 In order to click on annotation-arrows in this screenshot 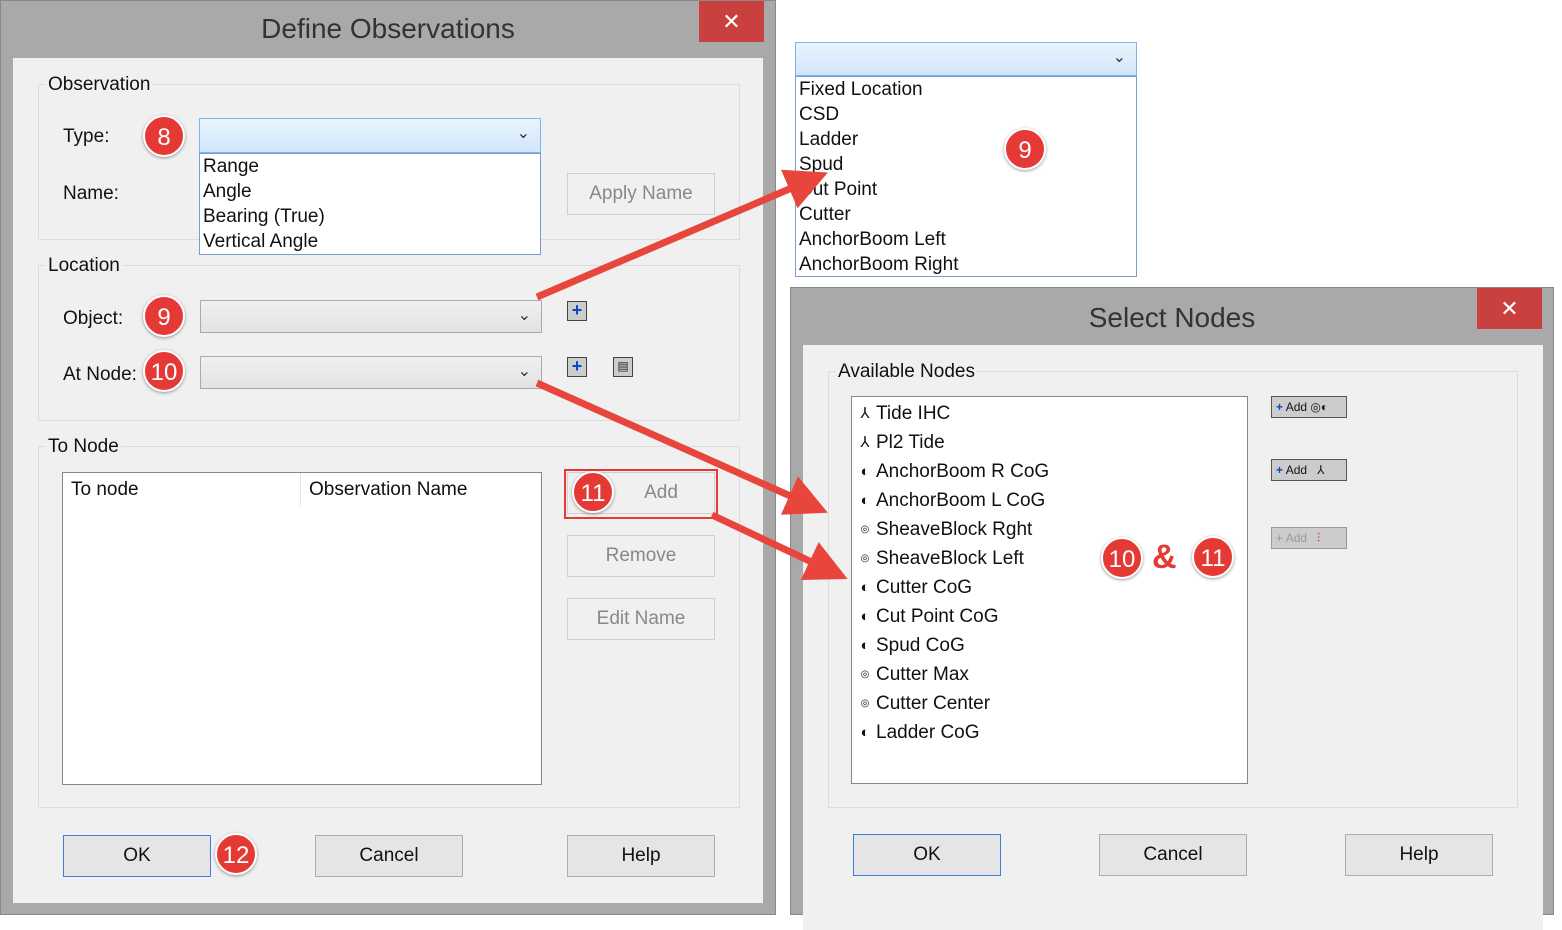, I will do `click(691, 375)`.